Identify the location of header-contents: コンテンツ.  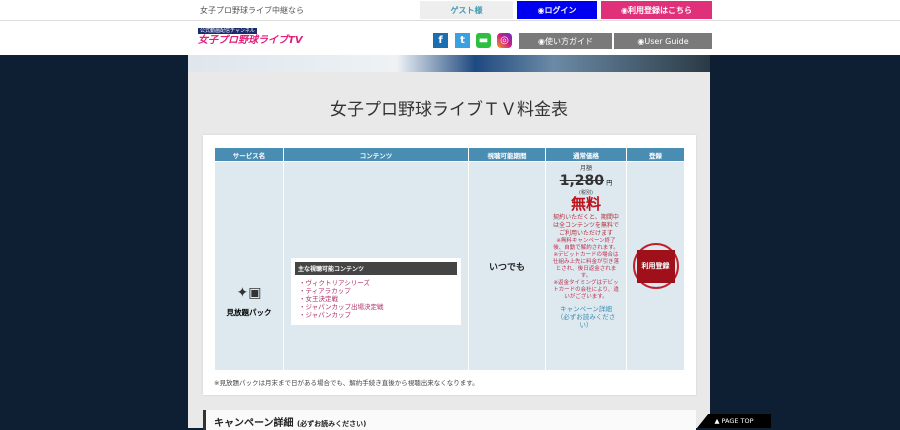
(376, 154).